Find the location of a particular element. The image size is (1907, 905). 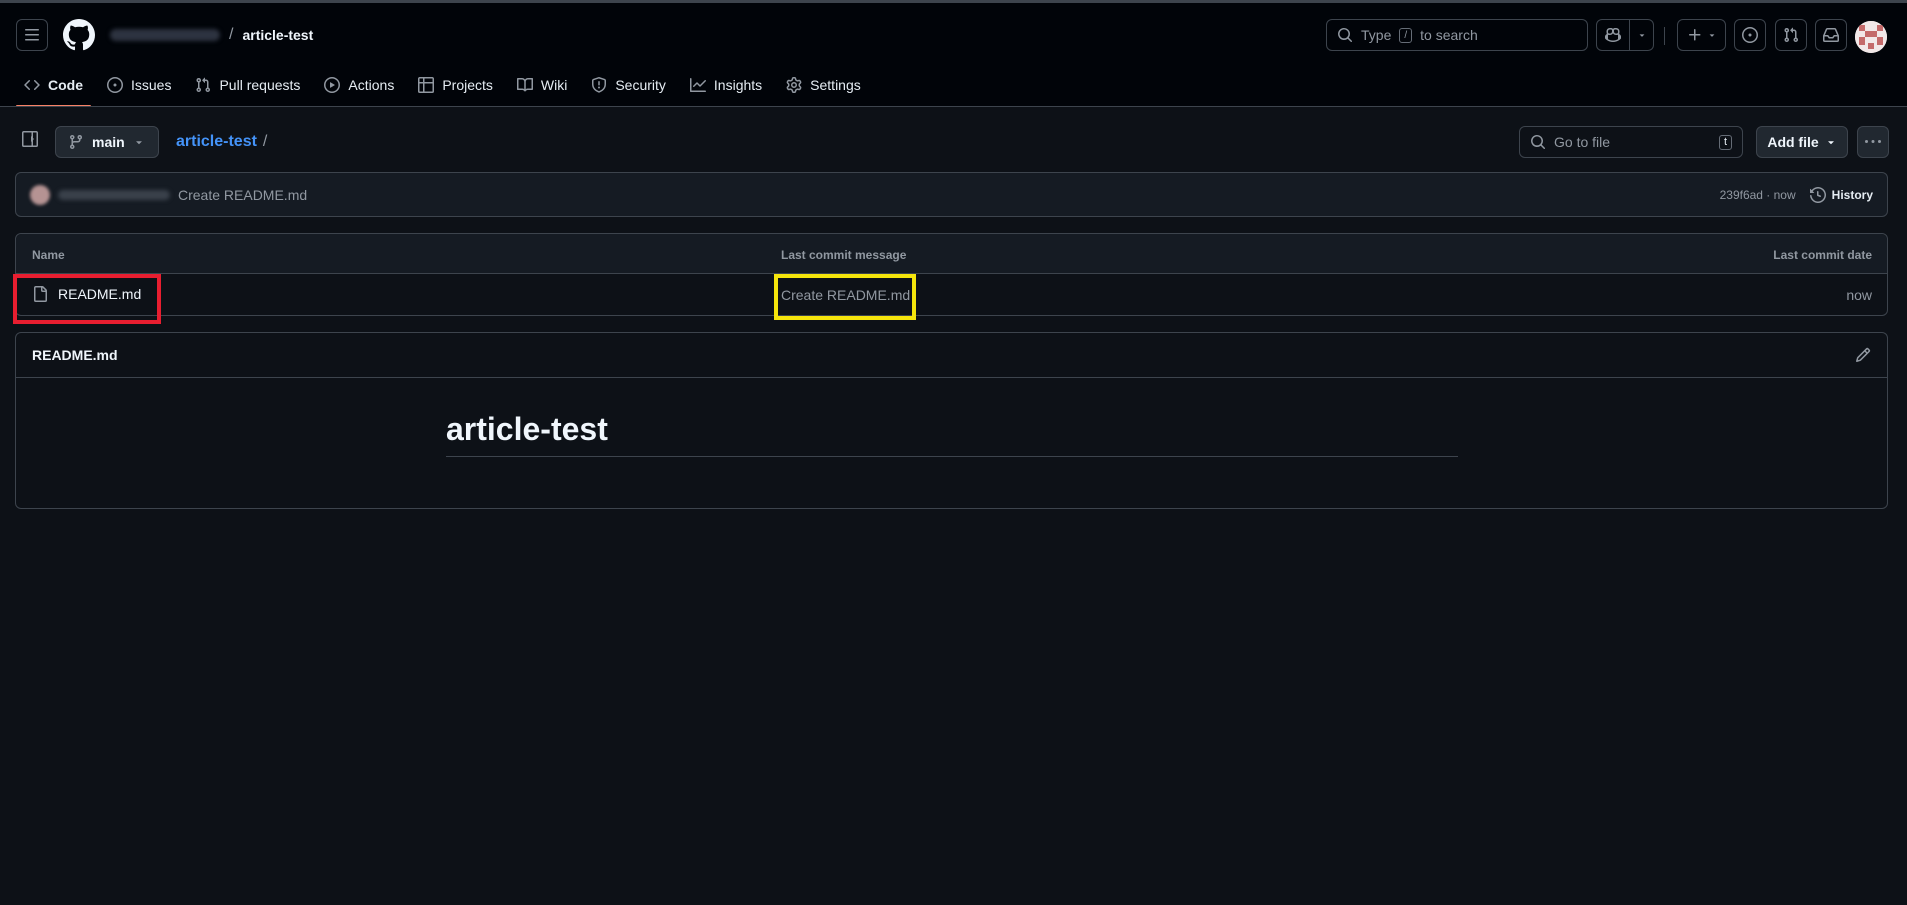

file-link-readme: README.md is located at coordinates (86, 294).